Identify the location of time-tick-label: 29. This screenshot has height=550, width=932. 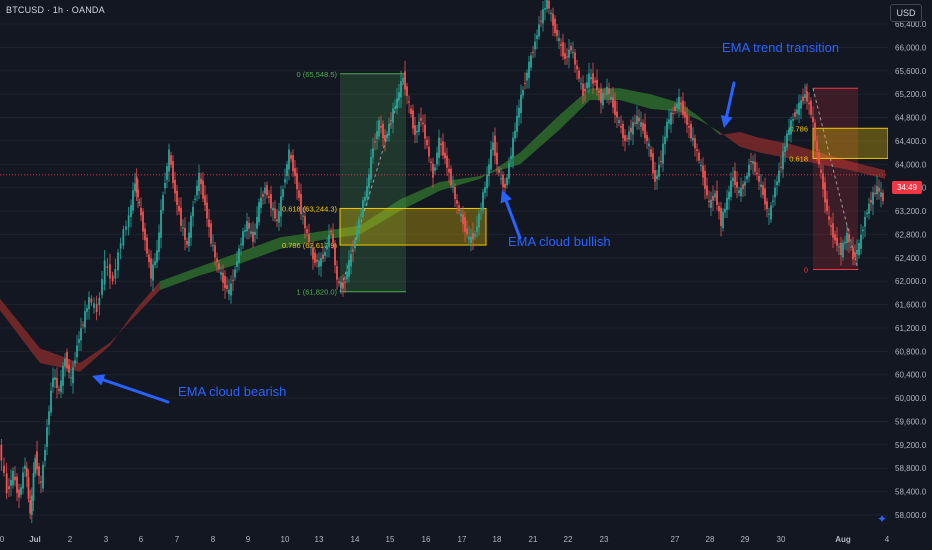
(745, 539).